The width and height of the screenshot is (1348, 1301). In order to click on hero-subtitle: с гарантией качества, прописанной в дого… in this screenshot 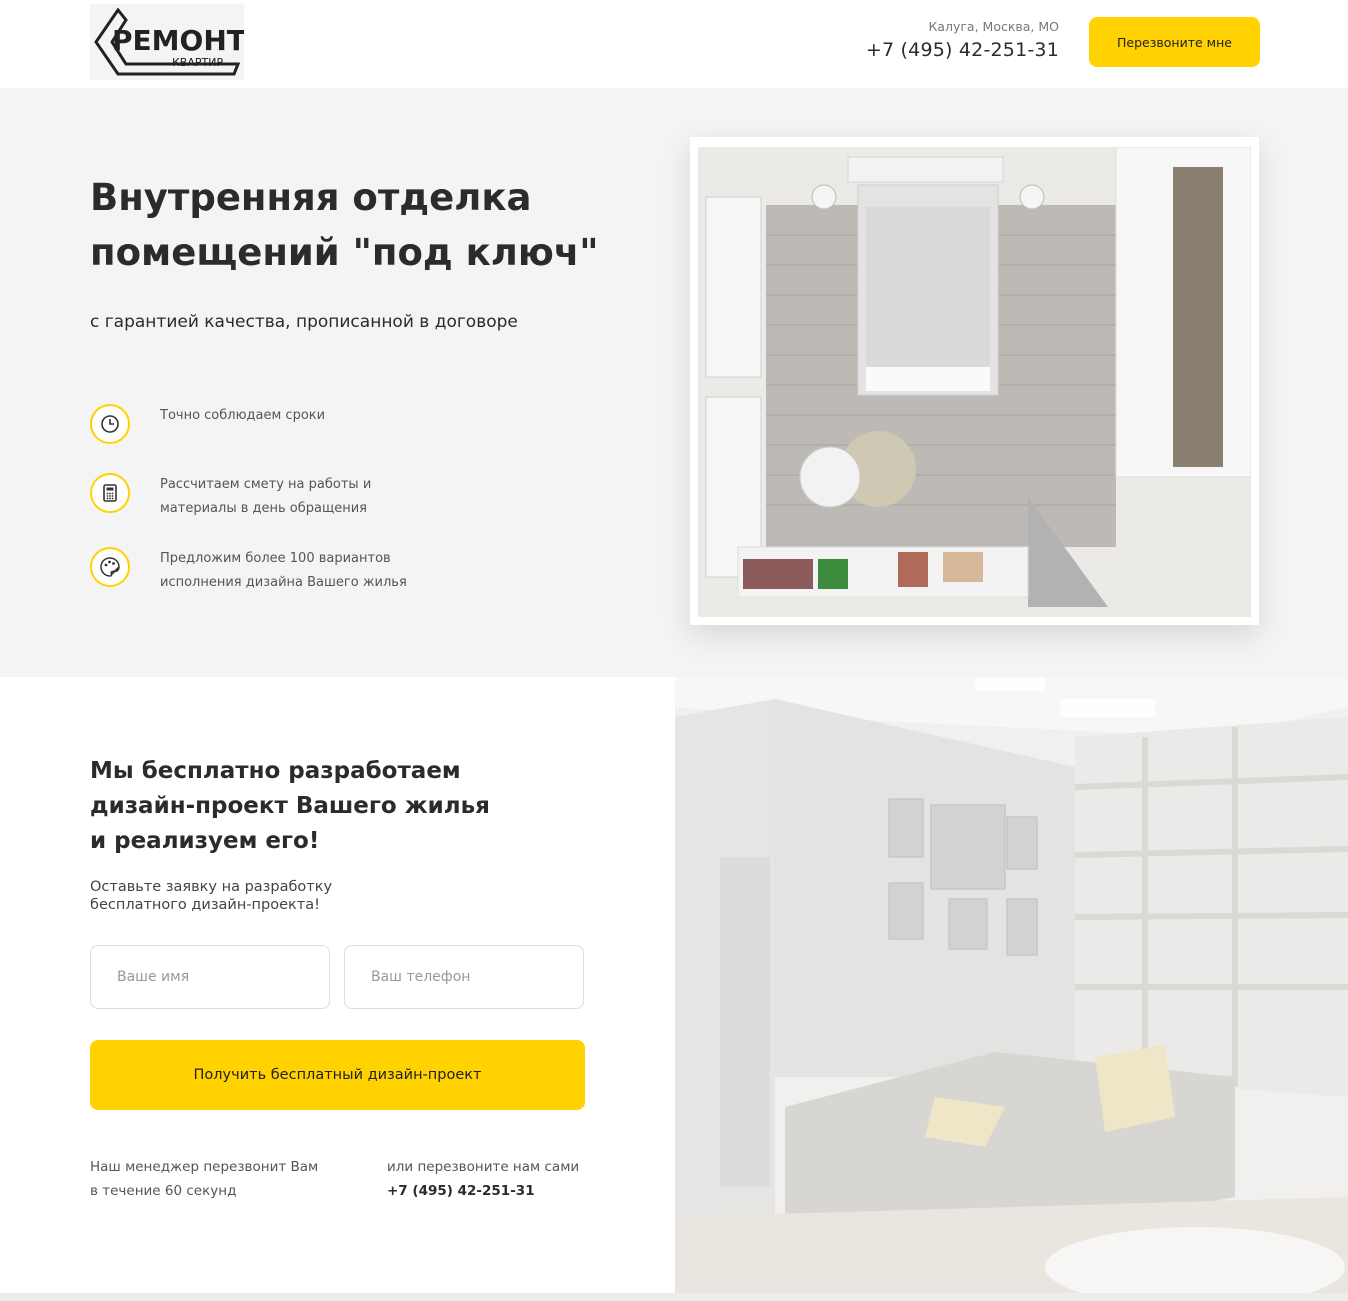, I will do `click(304, 322)`.